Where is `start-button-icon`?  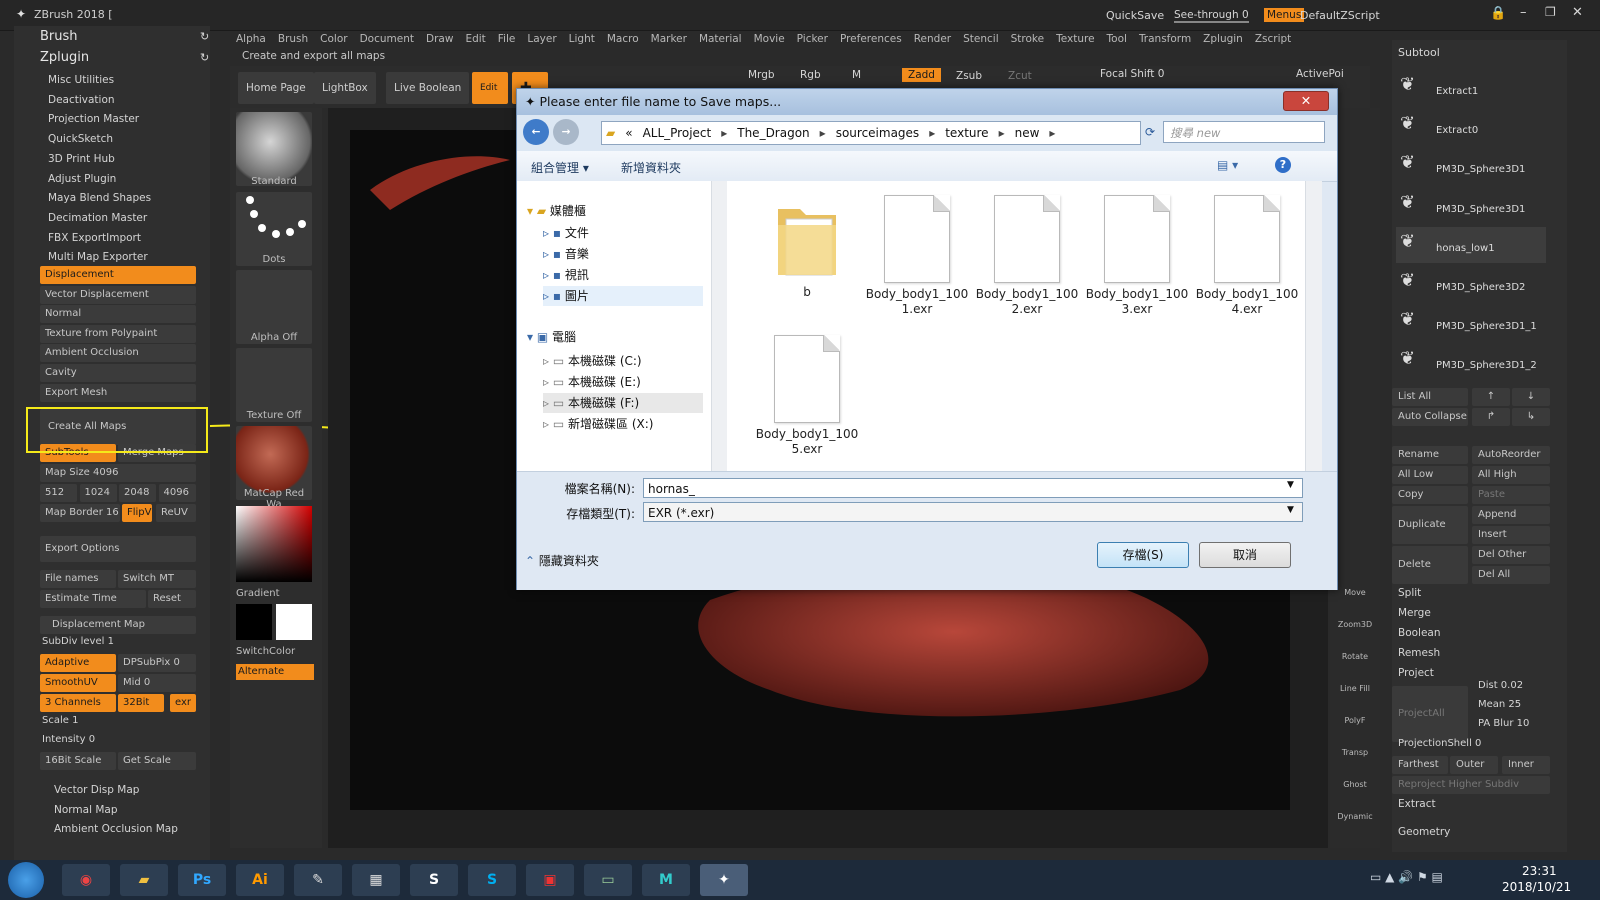 start-button-icon is located at coordinates (26, 880).